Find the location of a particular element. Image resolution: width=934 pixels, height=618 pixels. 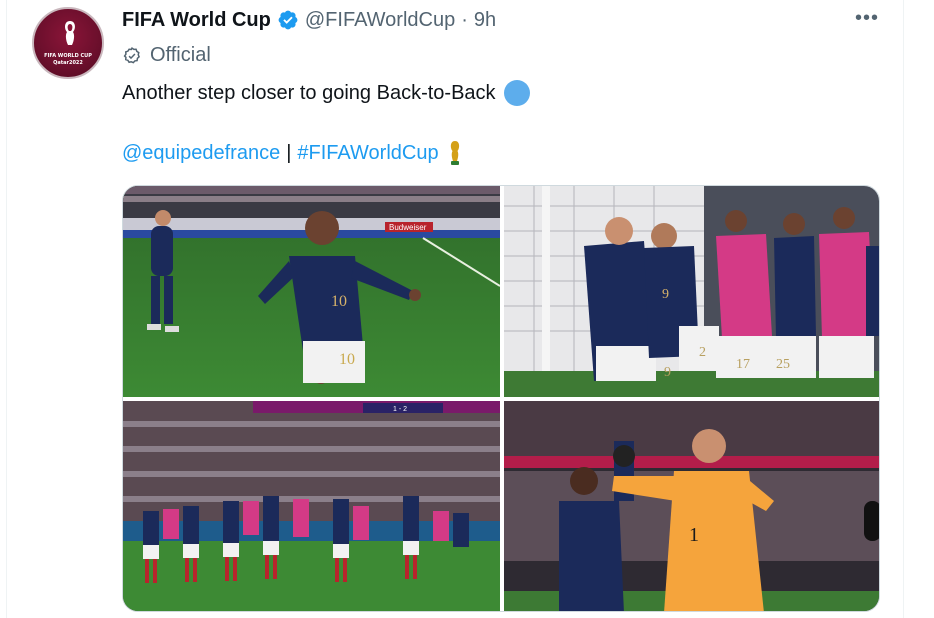

photo2-number-a: 9 is located at coordinates (665, 294).